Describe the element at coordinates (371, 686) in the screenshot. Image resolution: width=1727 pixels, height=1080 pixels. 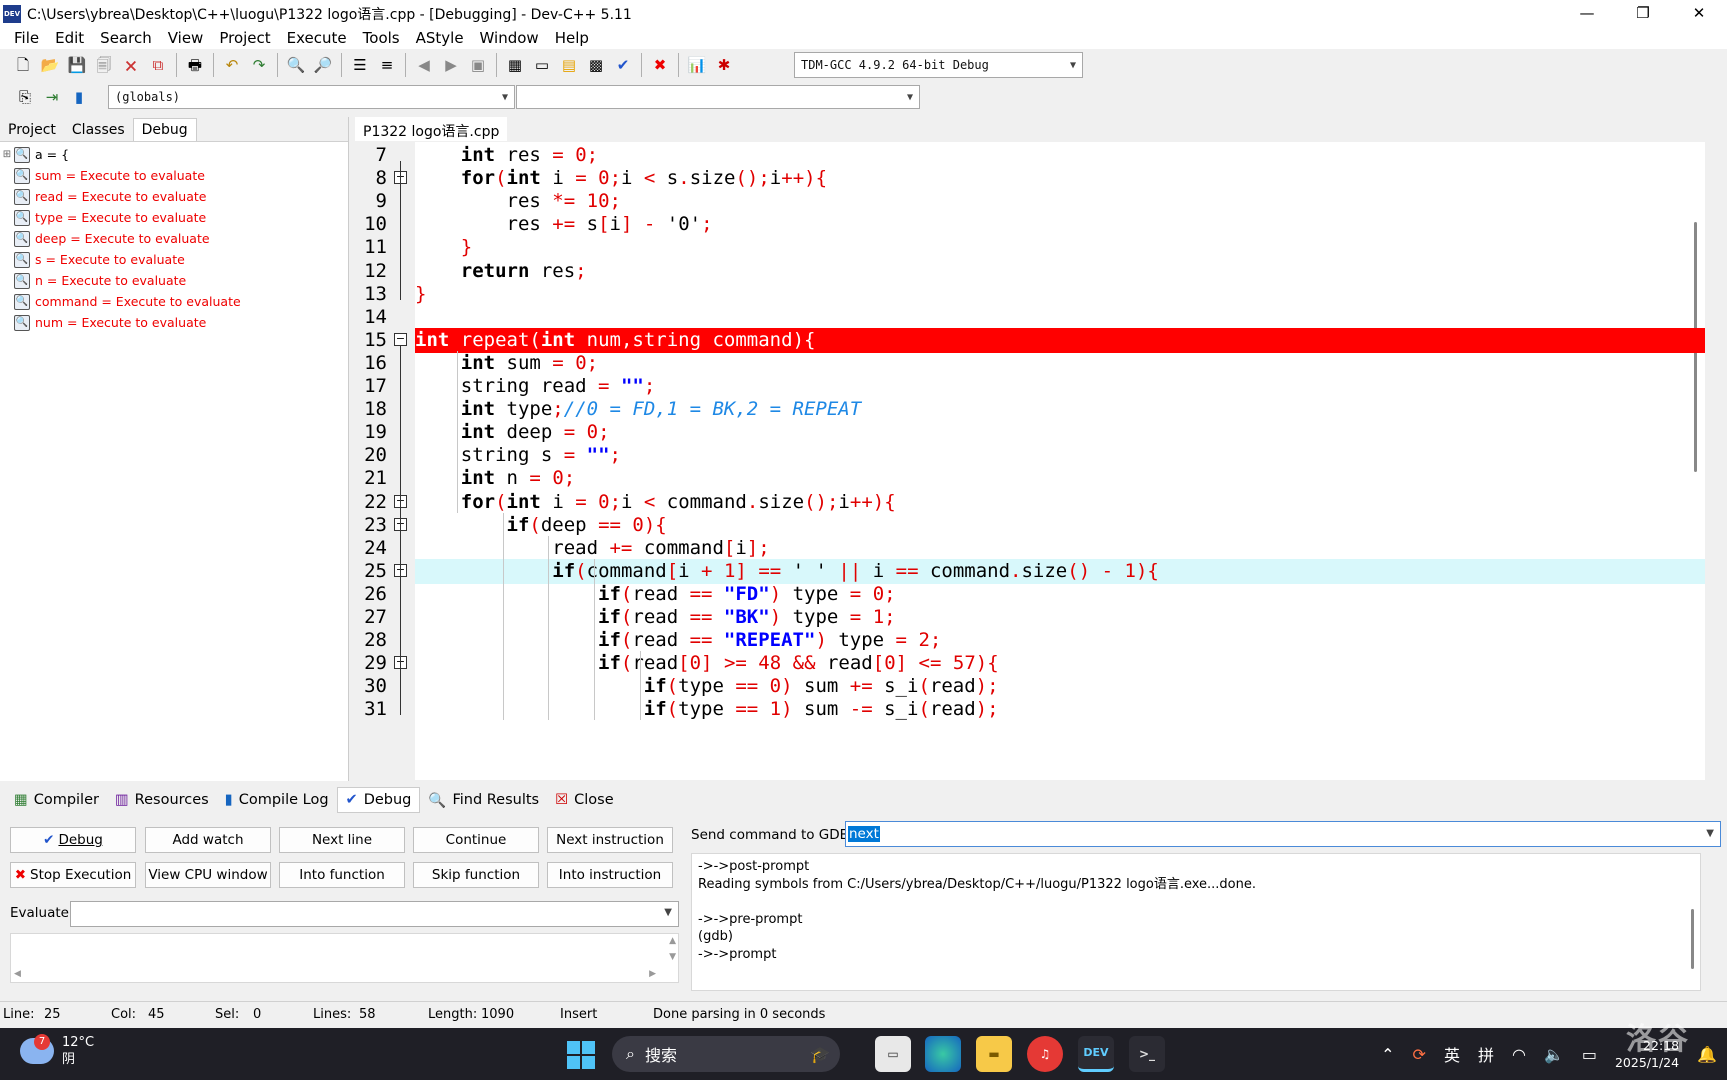
I see `line-number: 30` at that location.